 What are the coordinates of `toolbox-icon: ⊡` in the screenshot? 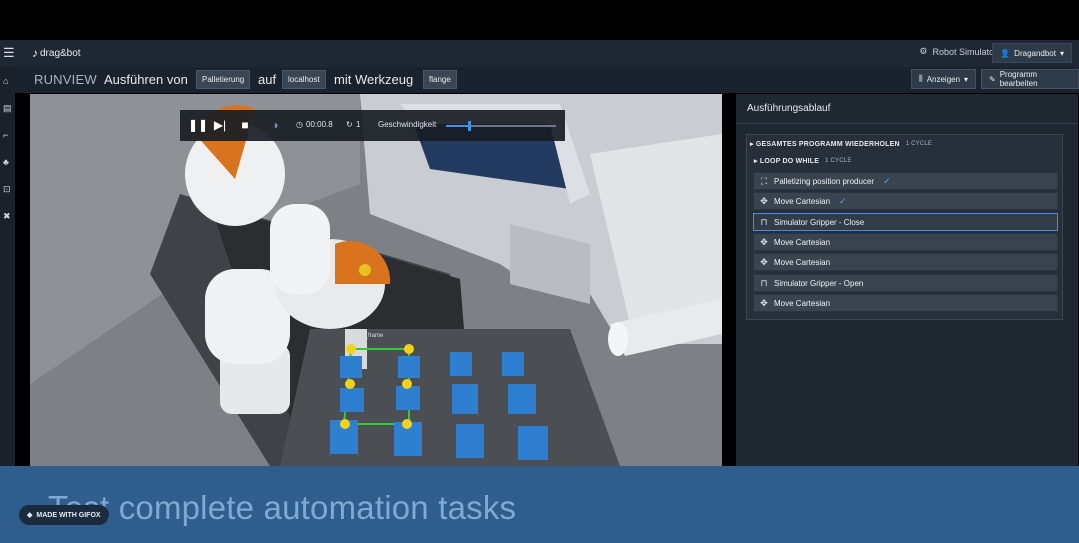 It's located at (8, 189).